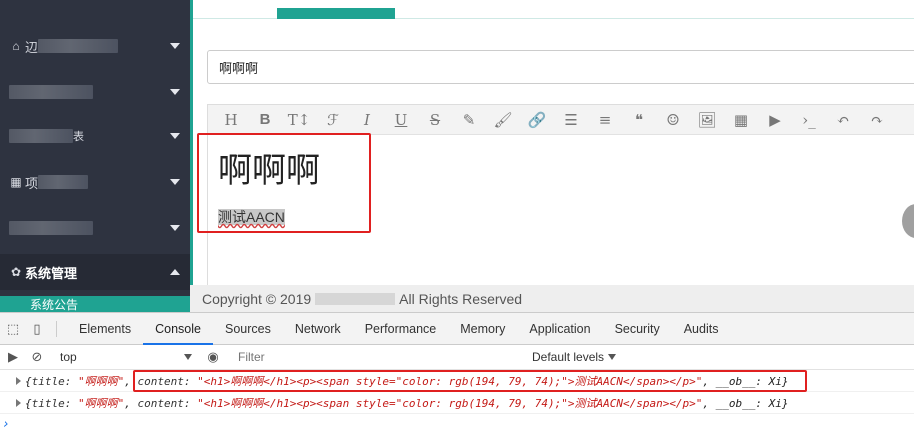  What do you see at coordinates (877, 120) in the screenshot?
I see `redo-icon: ↷` at bounding box center [877, 120].